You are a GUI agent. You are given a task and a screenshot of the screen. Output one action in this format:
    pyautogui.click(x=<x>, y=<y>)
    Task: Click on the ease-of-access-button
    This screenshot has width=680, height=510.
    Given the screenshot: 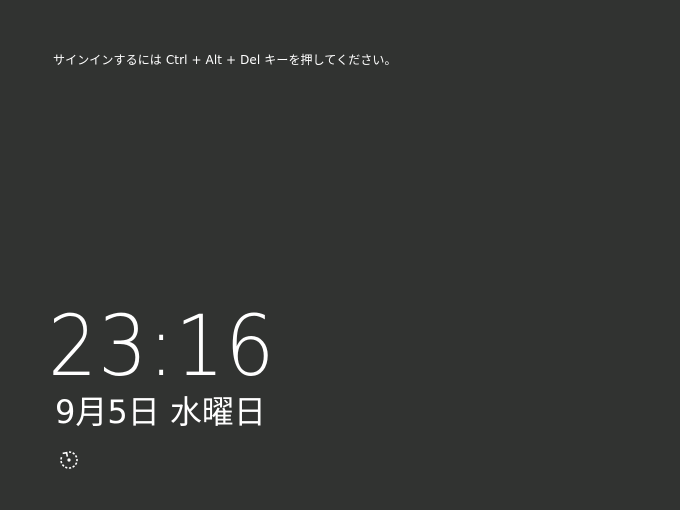 What is the action you would take?
    pyautogui.click(x=69, y=460)
    